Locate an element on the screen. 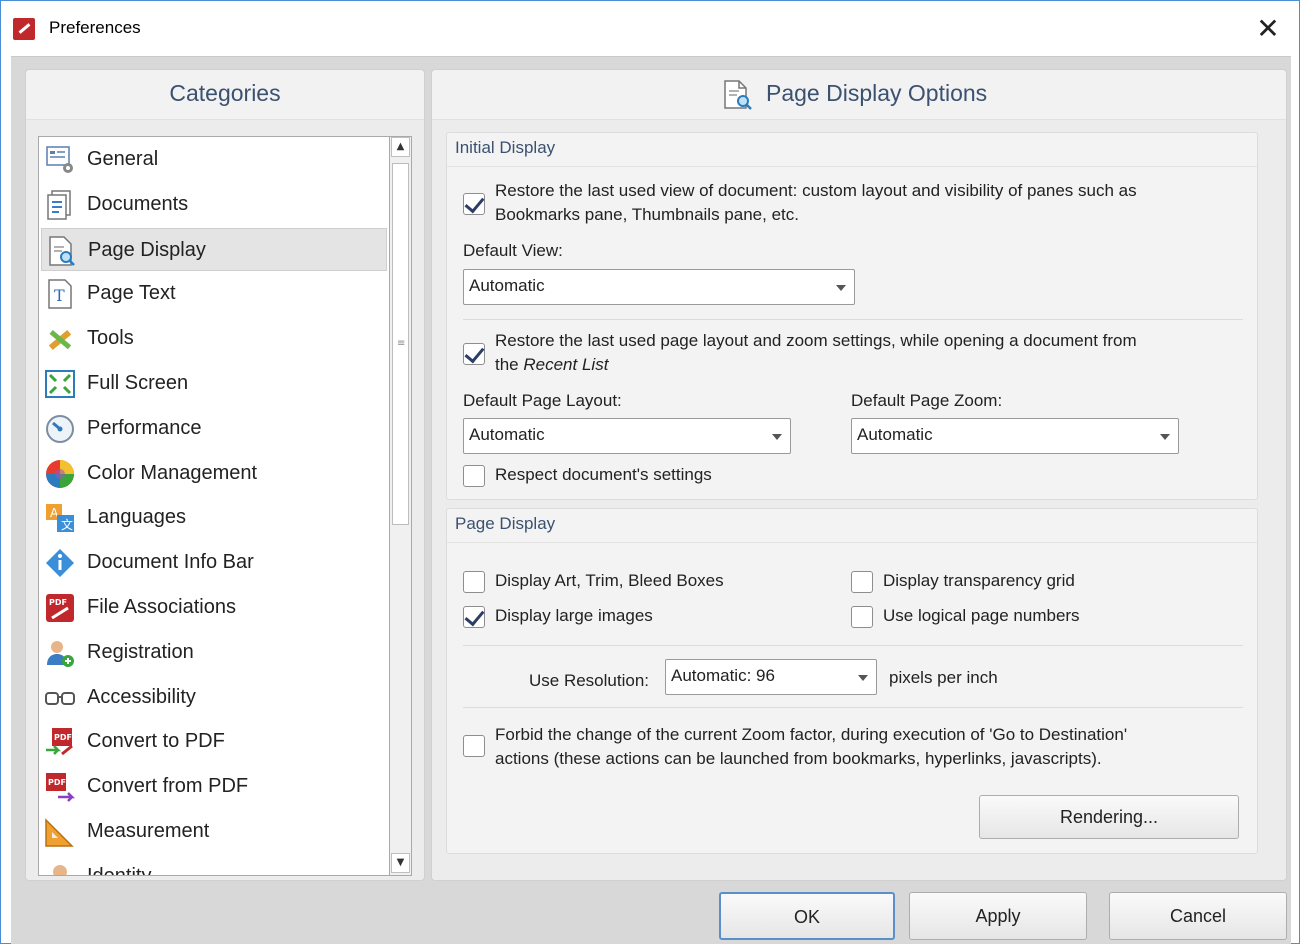  category-item-identity: Identity is located at coordinates (214, 865).